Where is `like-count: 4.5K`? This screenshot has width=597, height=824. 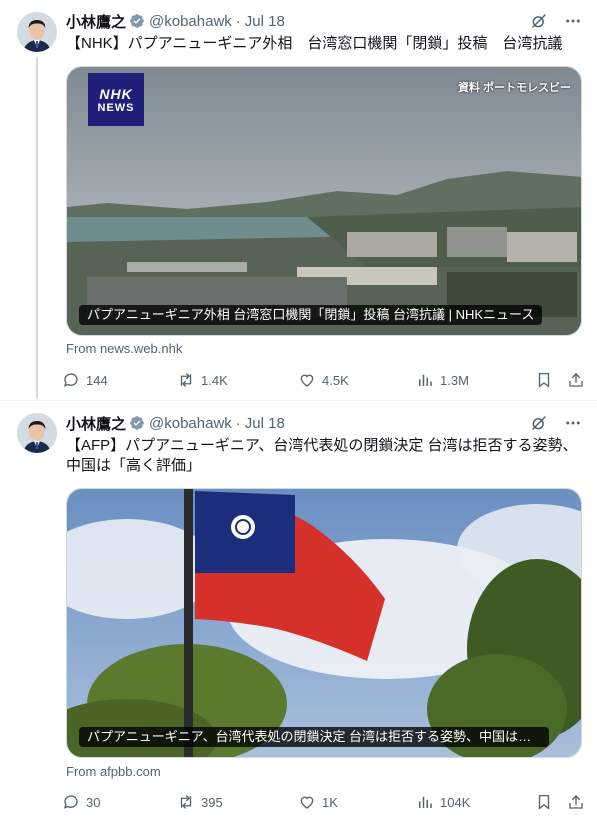
like-count: 4.5K is located at coordinates (335, 380).